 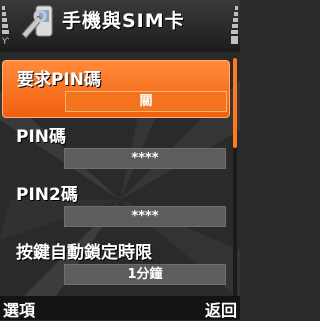 I want to click on svg-text: Ƴ, so click(x=5, y=41).